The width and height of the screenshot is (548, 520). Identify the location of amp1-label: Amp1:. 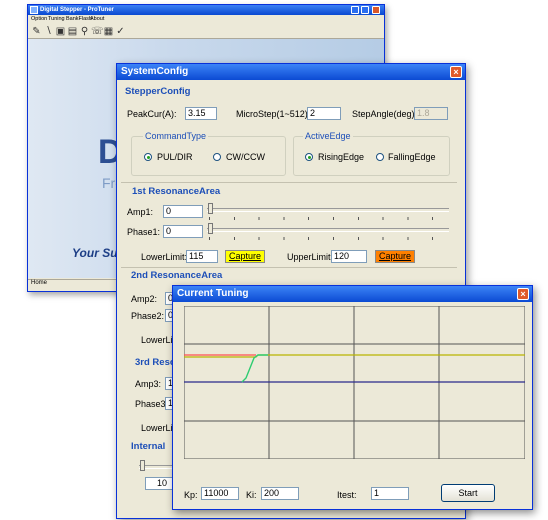
(140, 212).